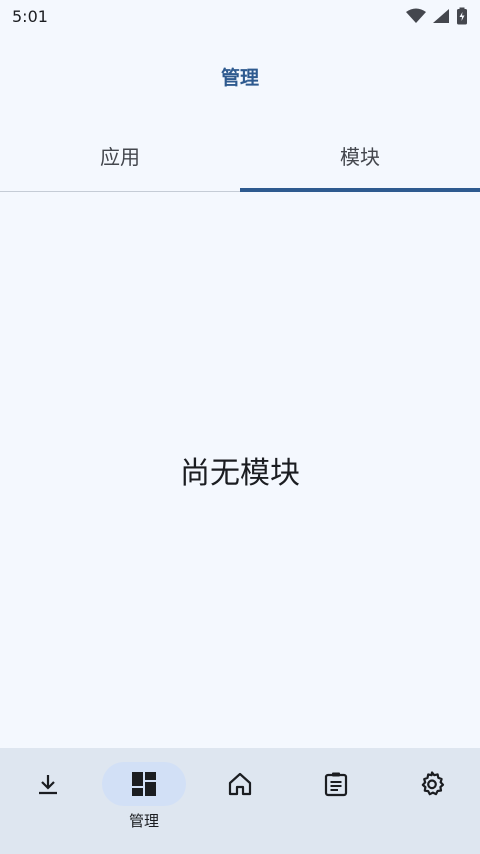 This screenshot has height=854, width=480. What do you see at coordinates (416, 16) in the screenshot?
I see `wifi-icon` at bounding box center [416, 16].